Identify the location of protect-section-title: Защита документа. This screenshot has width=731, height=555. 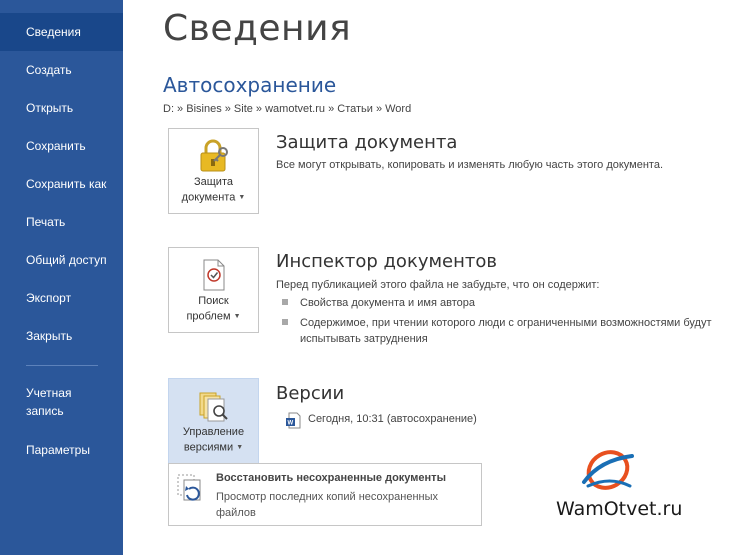
(367, 142).